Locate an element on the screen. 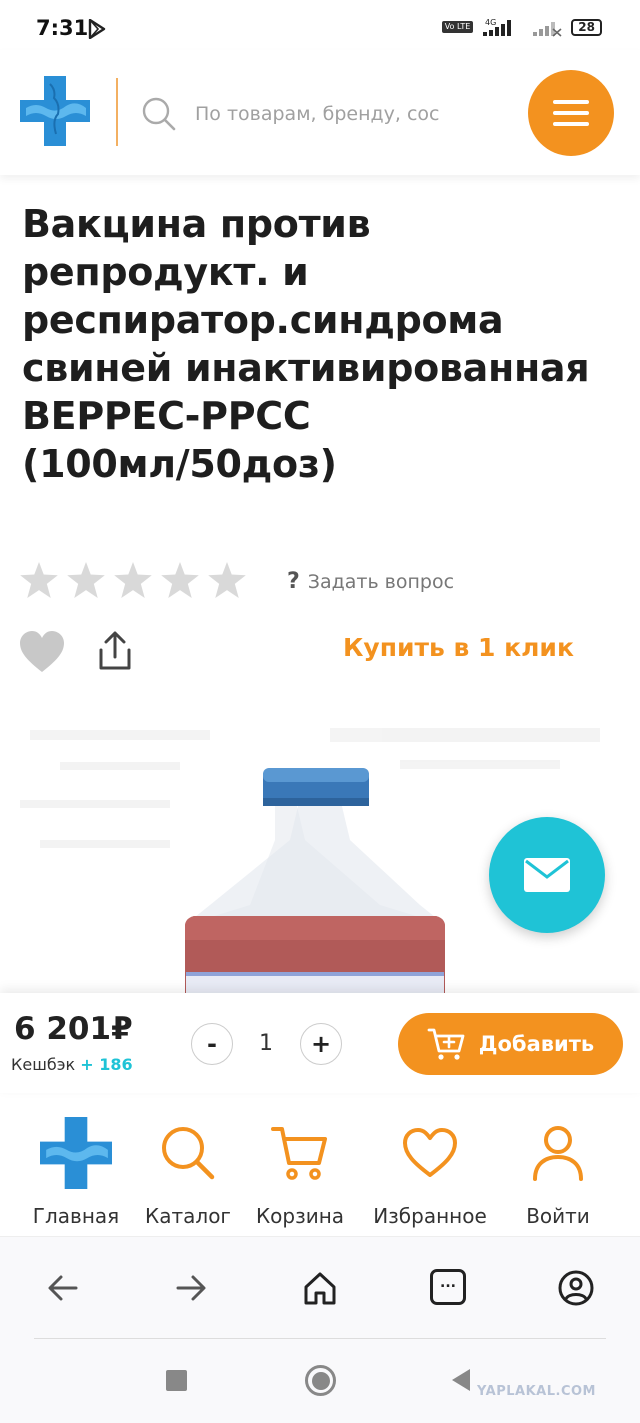 This screenshot has height=1423, width=640. quantity-minus-button: - is located at coordinates (212, 1044).